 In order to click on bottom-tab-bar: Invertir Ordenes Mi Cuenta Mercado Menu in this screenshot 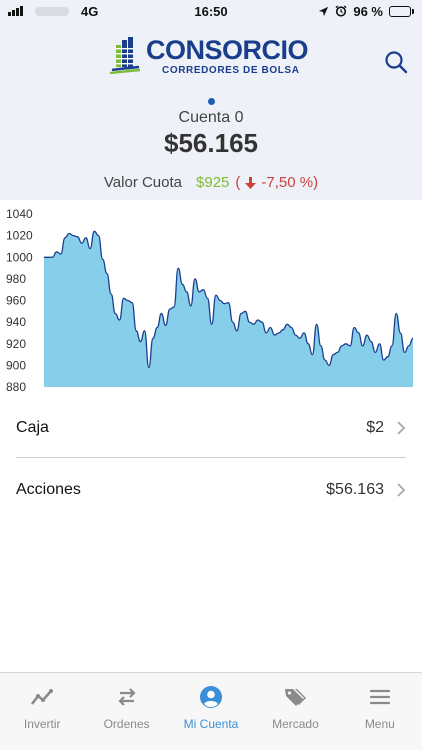, I will do `click(211, 711)`.